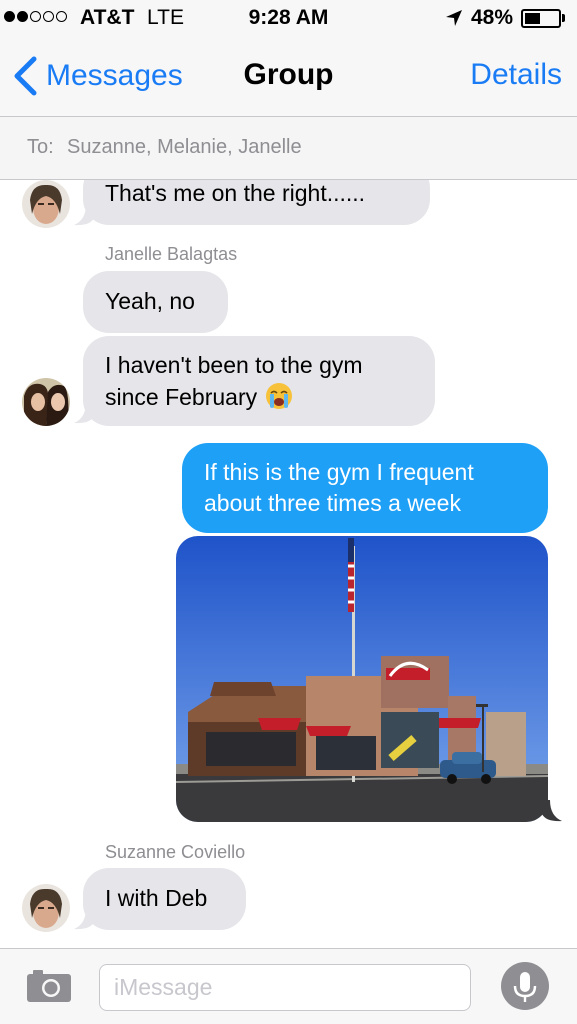 The height and width of the screenshot is (1024, 577). Describe the element at coordinates (332, 503) in the screenshot. I see `message-text-line: about three times a week` at that location.